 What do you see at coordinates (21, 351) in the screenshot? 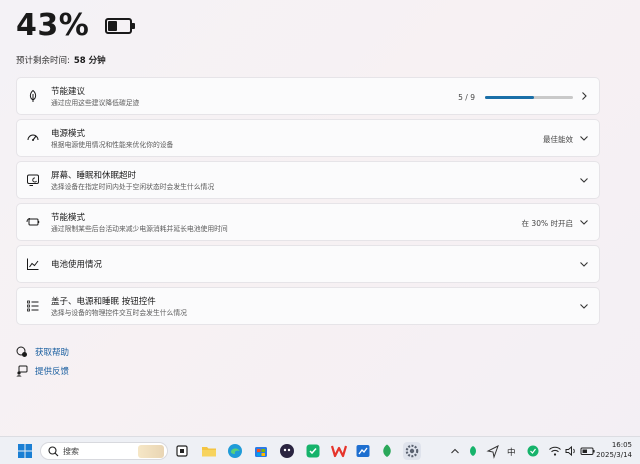
I see `help-chat-icon` at bounding box center [21, 351].